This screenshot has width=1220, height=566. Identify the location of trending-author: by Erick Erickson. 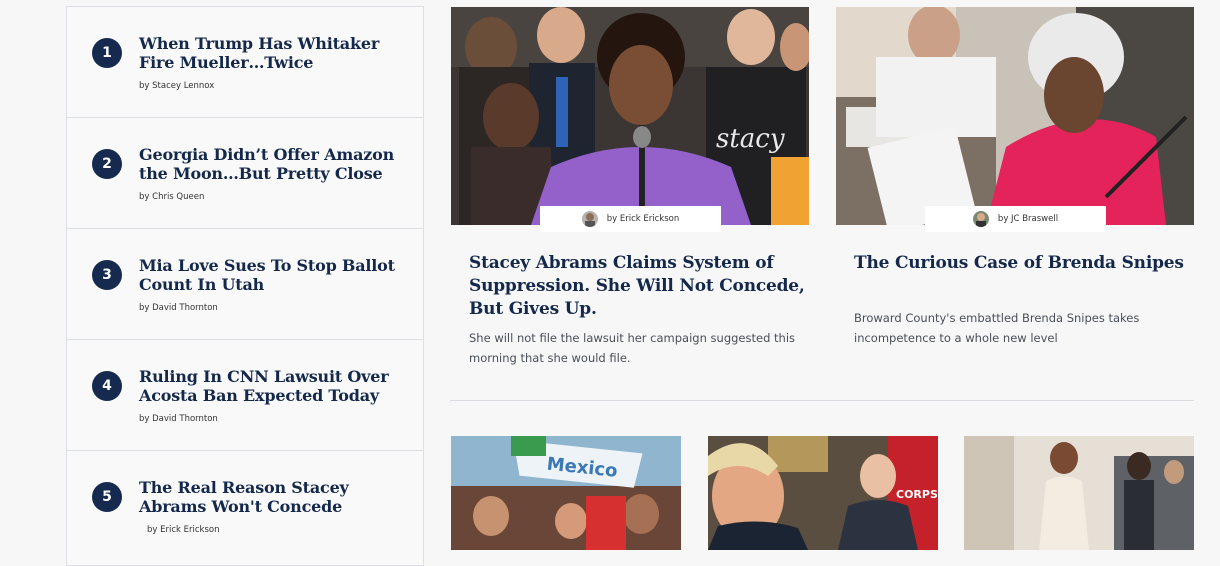
(183, 530).